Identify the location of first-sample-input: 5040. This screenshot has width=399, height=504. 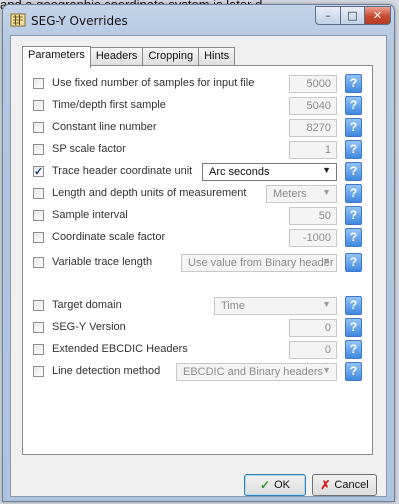
(313, 106).